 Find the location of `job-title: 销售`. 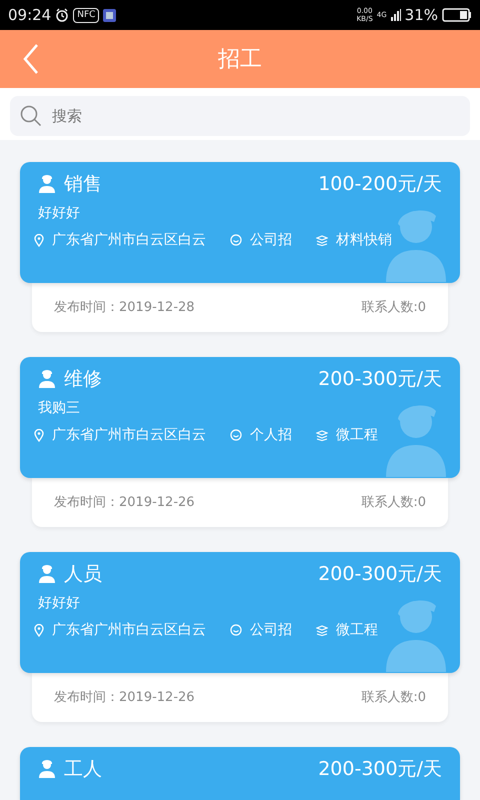

job-title: 销售 is located at coordinates (83, 184).